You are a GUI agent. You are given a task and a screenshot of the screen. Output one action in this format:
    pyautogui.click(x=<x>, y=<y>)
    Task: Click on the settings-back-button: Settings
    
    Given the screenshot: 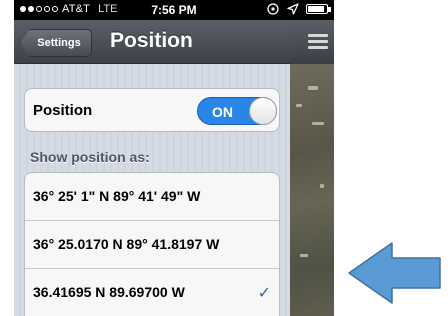 What is the action you would take?
    pyautogui.click(x=56, y=43)
    